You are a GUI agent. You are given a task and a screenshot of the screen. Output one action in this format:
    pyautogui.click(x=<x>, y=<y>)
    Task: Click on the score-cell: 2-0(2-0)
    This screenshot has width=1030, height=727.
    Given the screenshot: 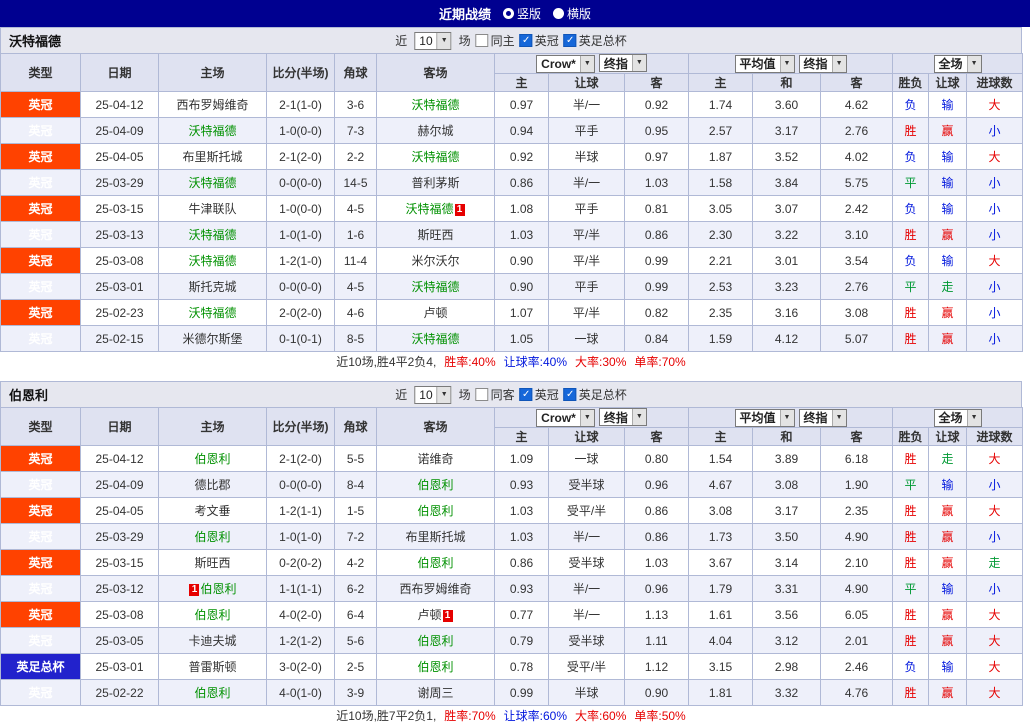 What is the action you would take?
    pyautogui.click(x=300, y=312)
    